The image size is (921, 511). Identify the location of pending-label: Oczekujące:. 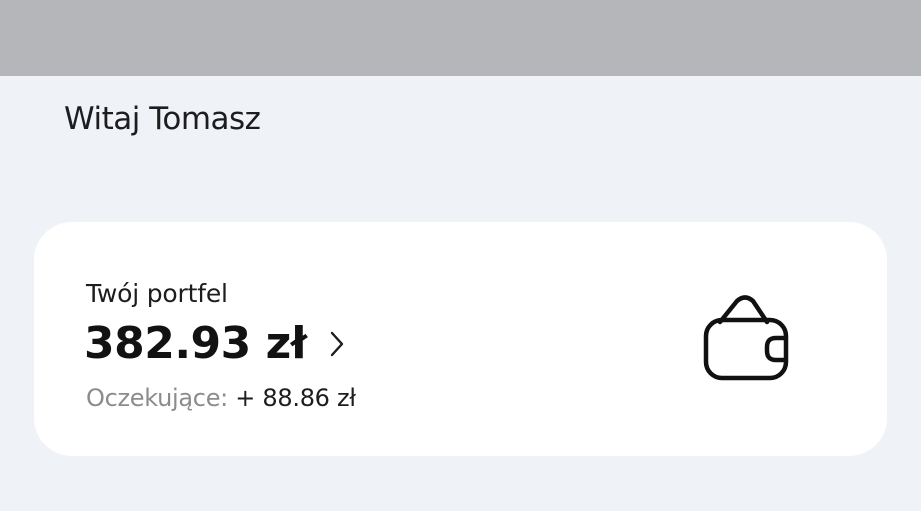
(157, 398).